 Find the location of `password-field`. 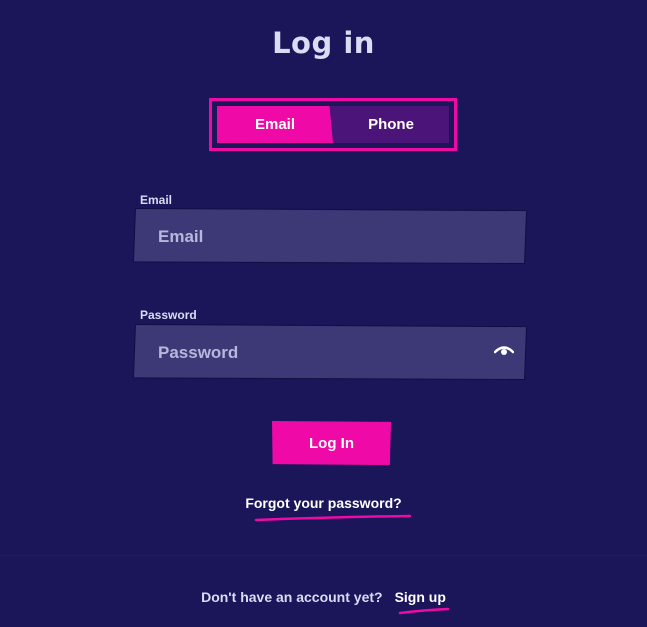

password-field is located at coordinates (330, 352).